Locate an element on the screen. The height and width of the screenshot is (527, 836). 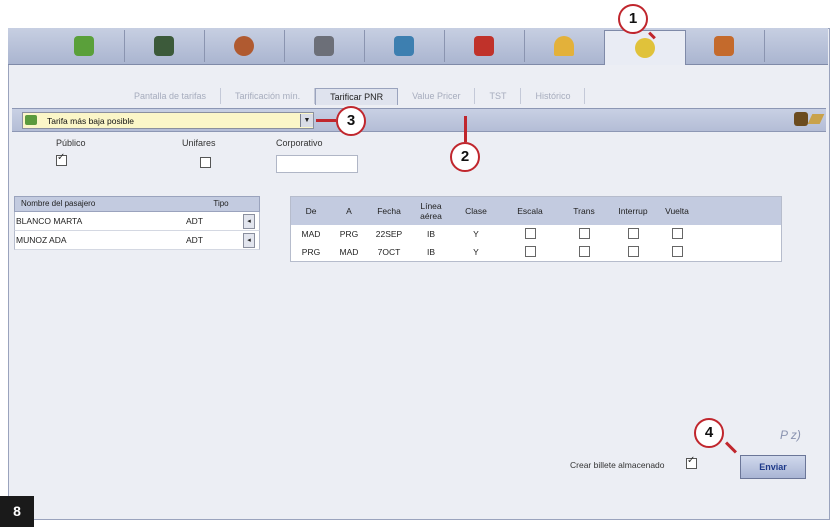
tab-umbrella is located at coordinates (564, 46).